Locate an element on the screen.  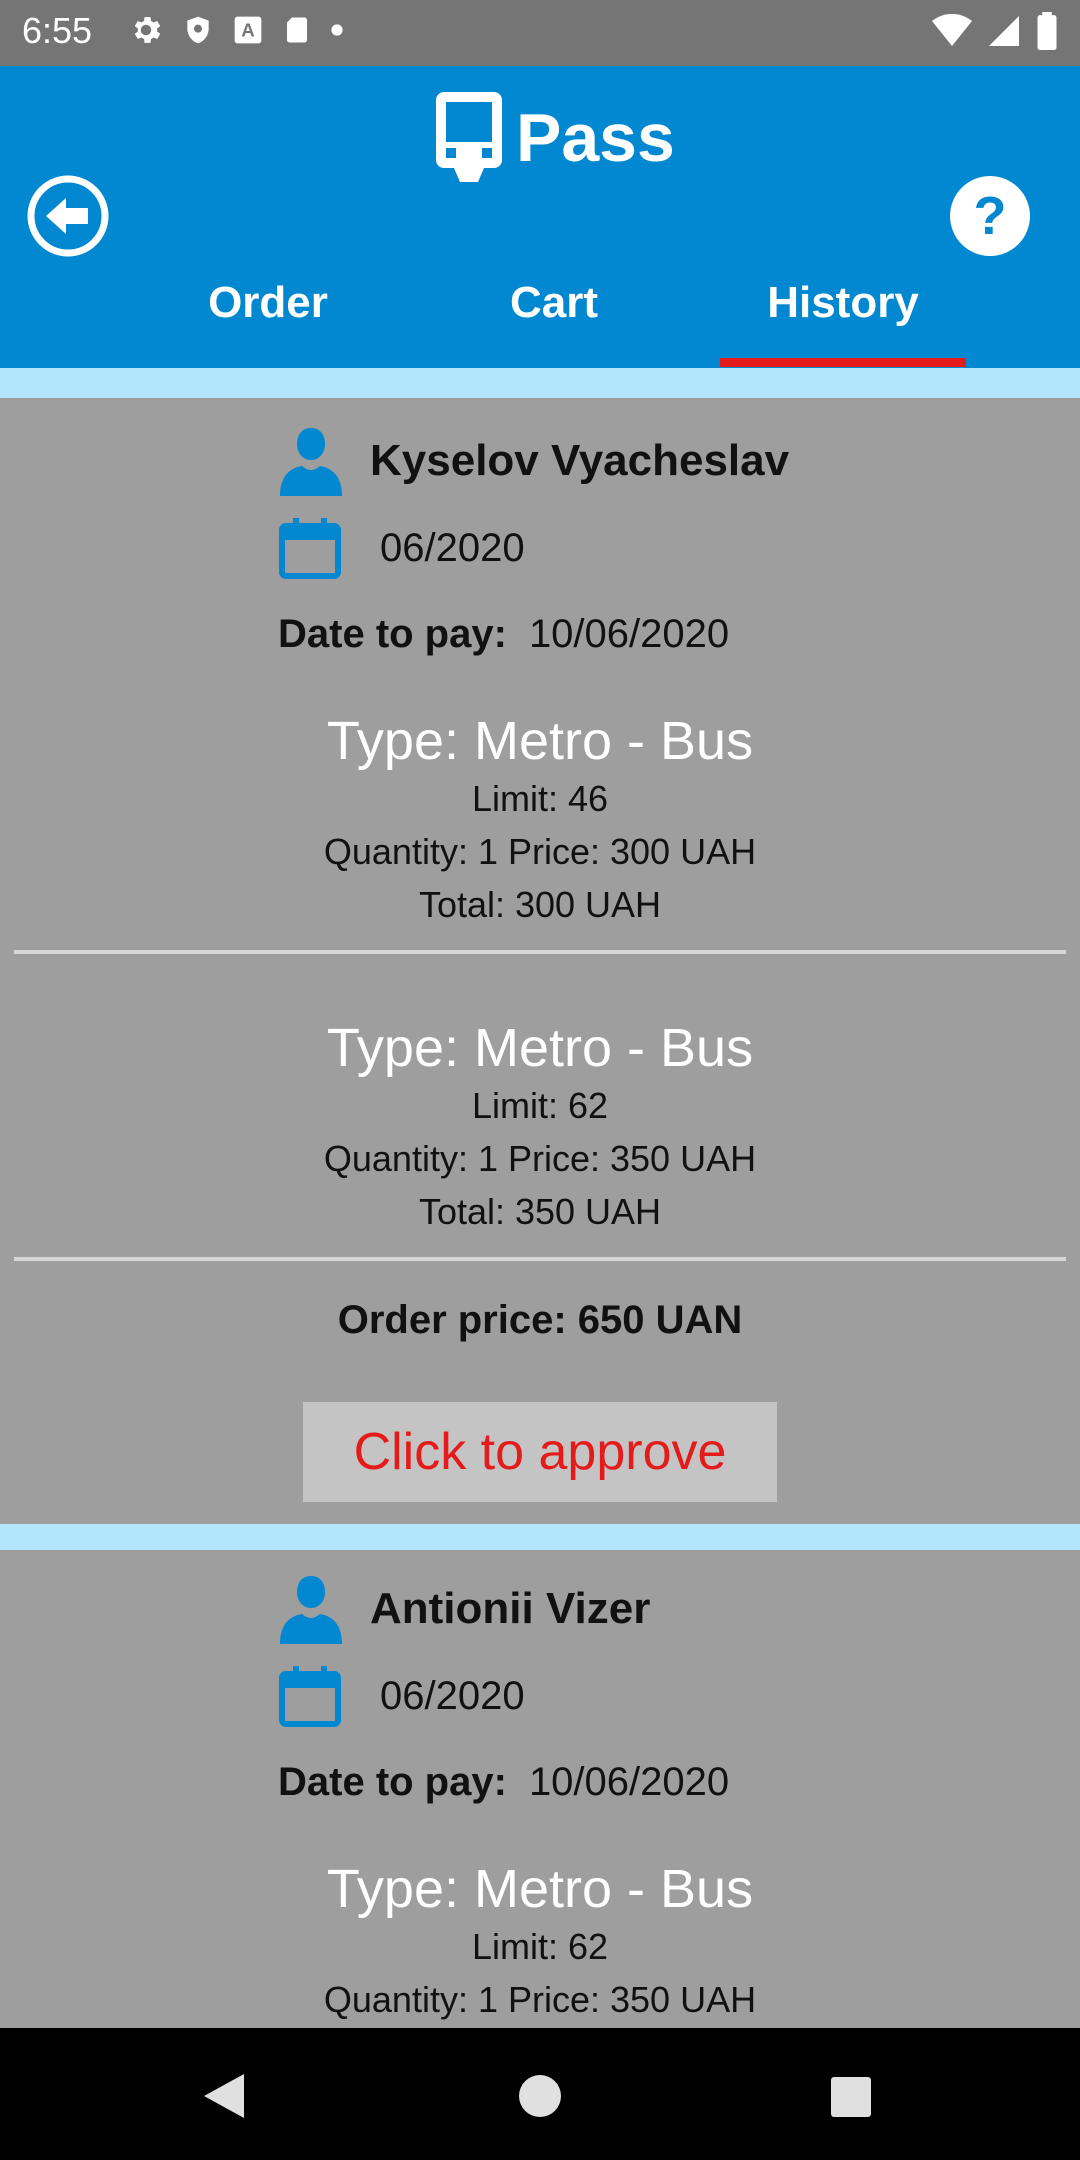
active-tab-indicator is located at coordinates (843, 362).